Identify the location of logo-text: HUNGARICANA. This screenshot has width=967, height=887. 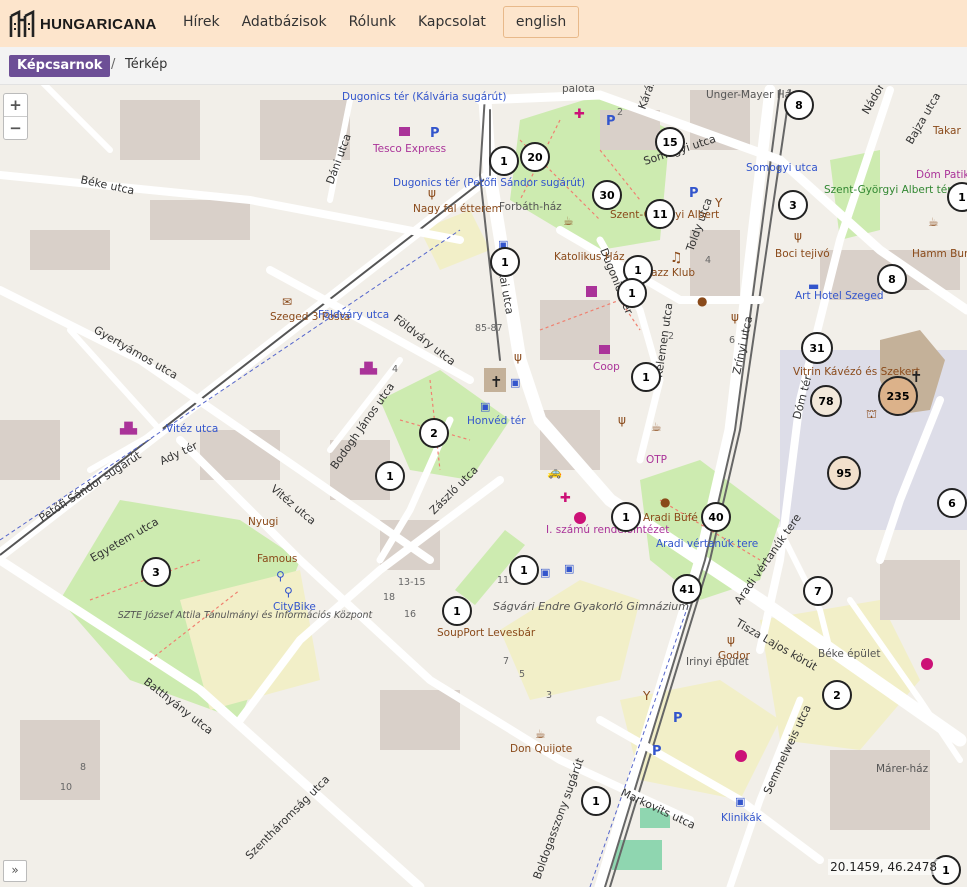
(98, 24).